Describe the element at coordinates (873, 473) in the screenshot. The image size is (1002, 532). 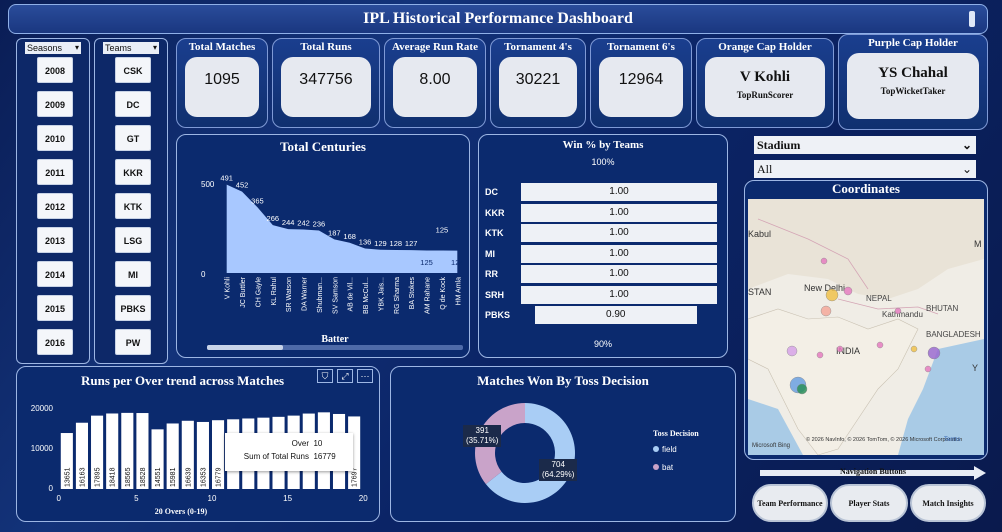
I see `nav-arrow: Navigation Buttons` at that location.